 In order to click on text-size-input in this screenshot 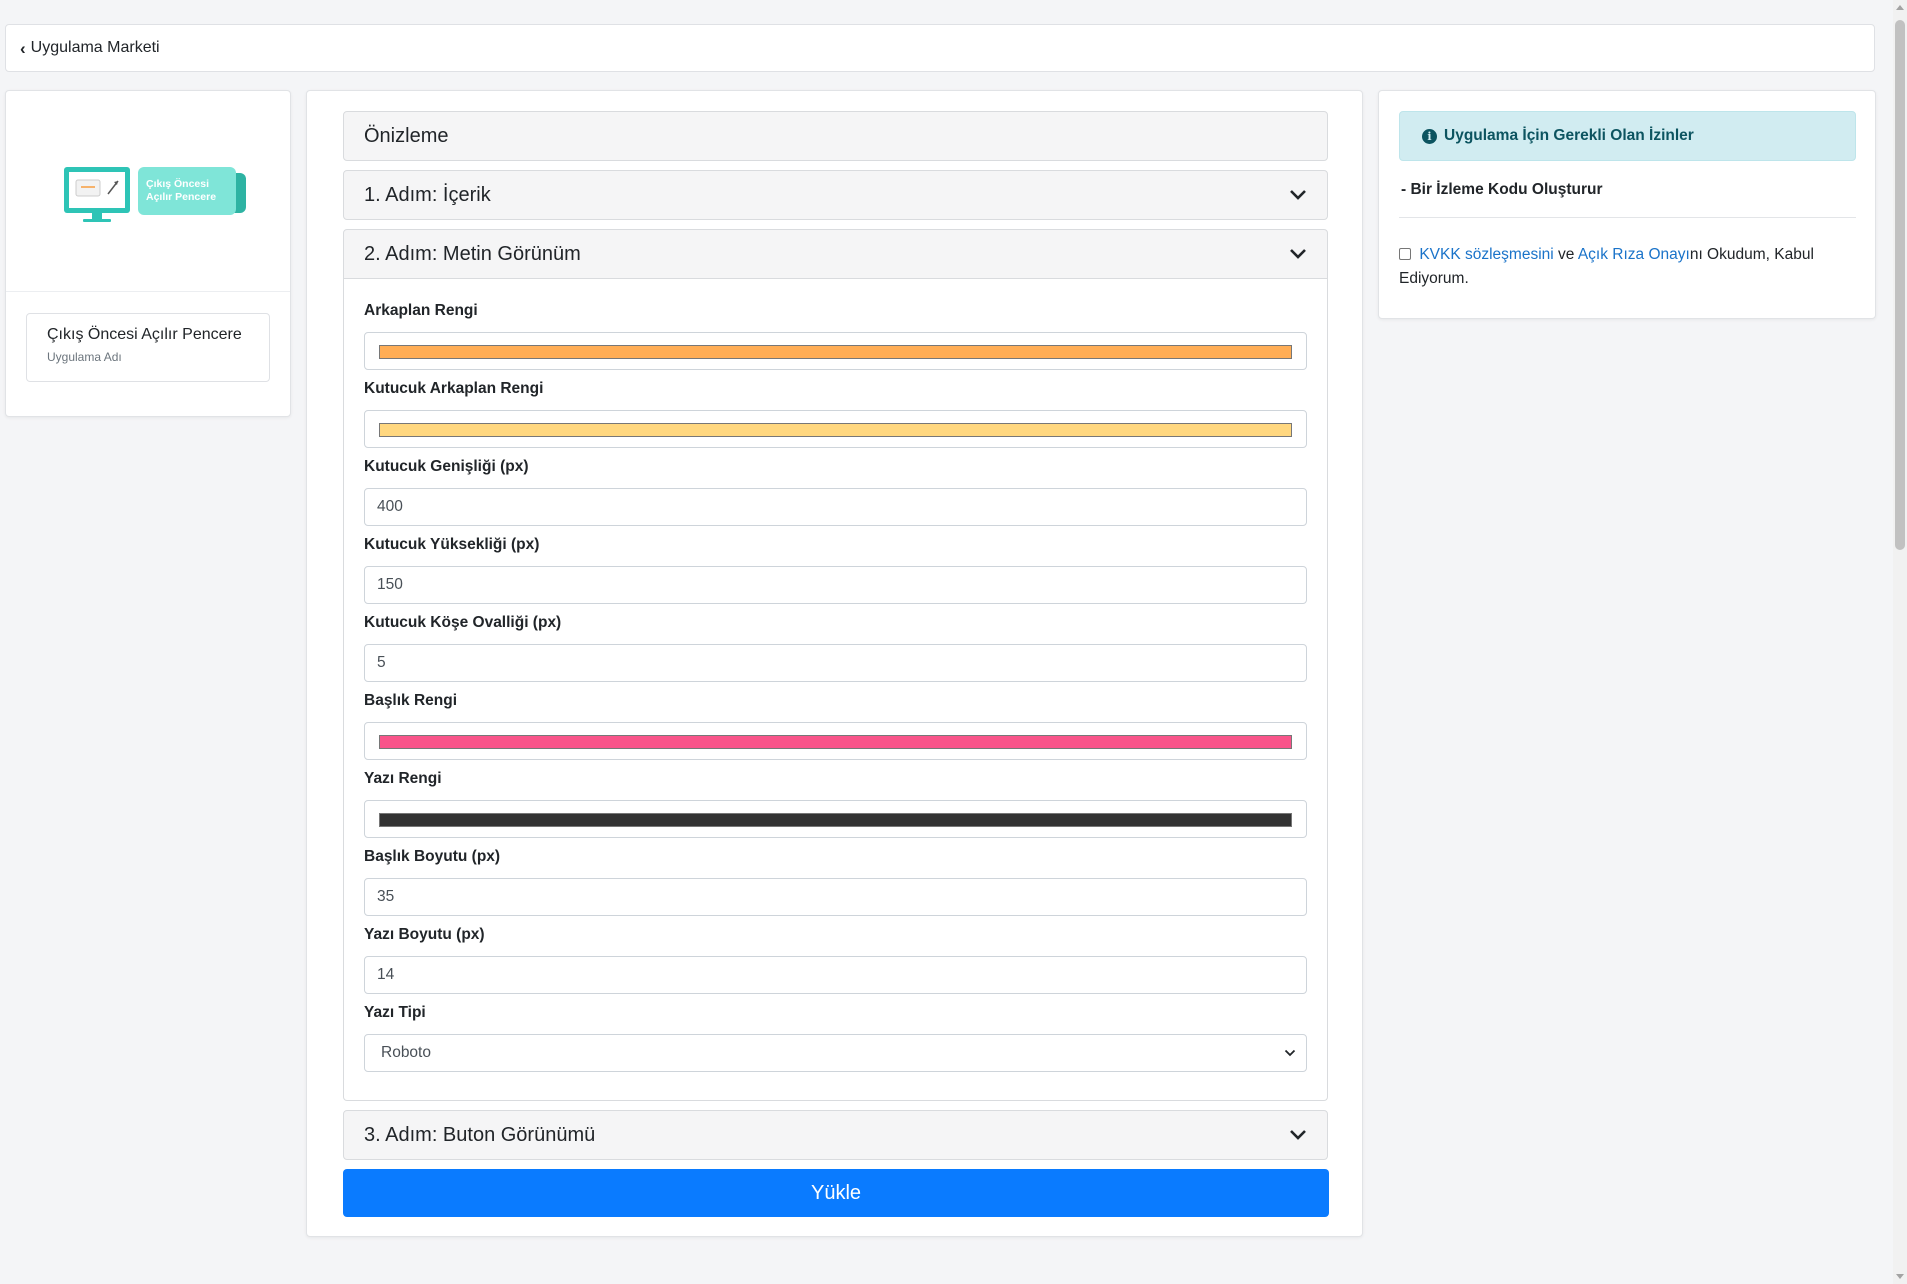, I will do `click(835, 975)`.